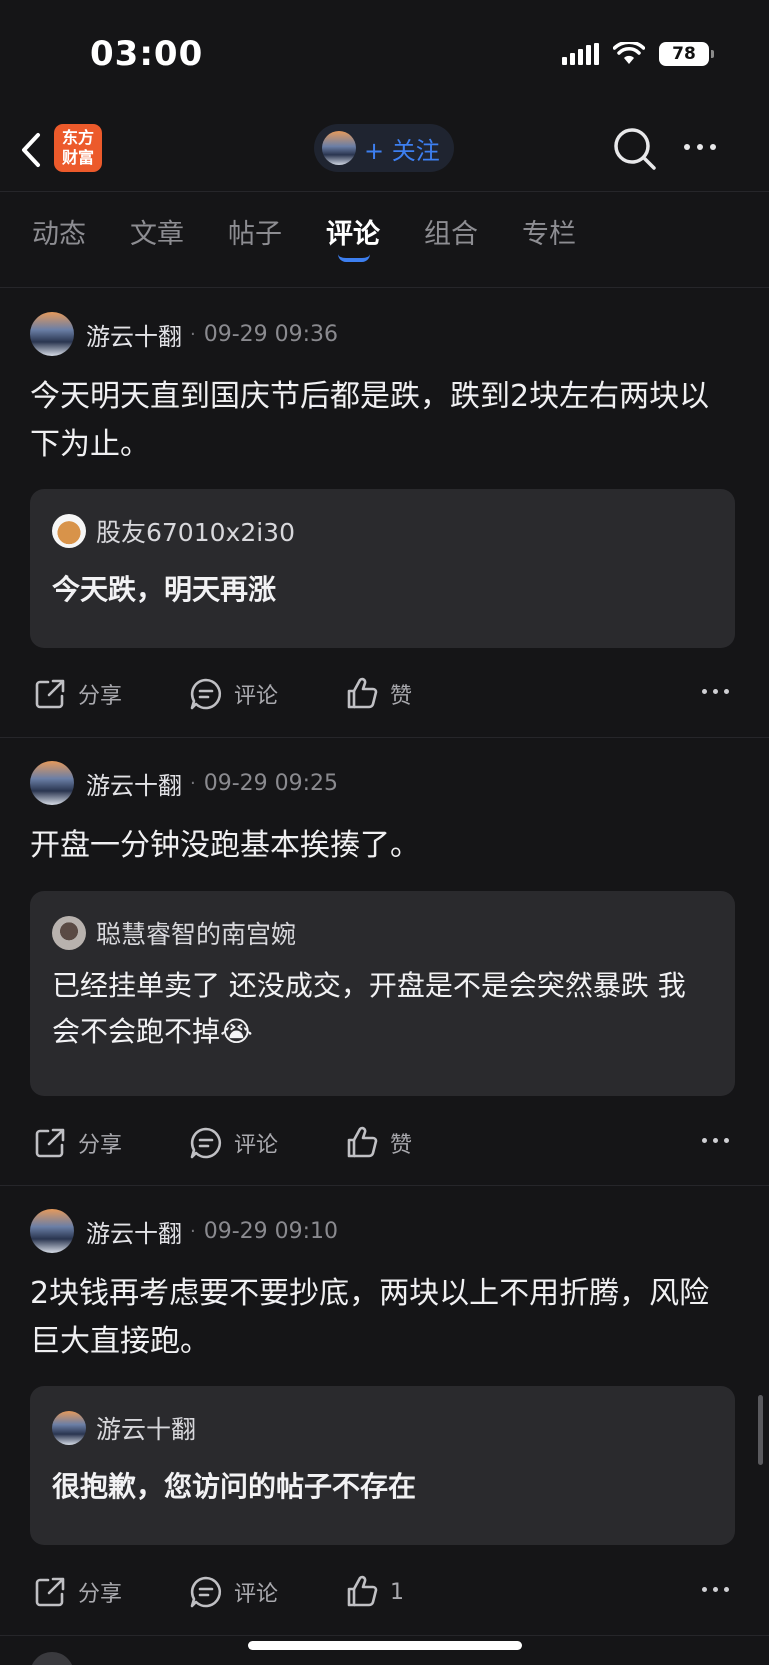 Image resolution: width=769 pixels, height=1665 pixels. I want to click on quoted-post: 游云十翻 很抱歉，您访问的帖子不存在, so click(382, 1465).